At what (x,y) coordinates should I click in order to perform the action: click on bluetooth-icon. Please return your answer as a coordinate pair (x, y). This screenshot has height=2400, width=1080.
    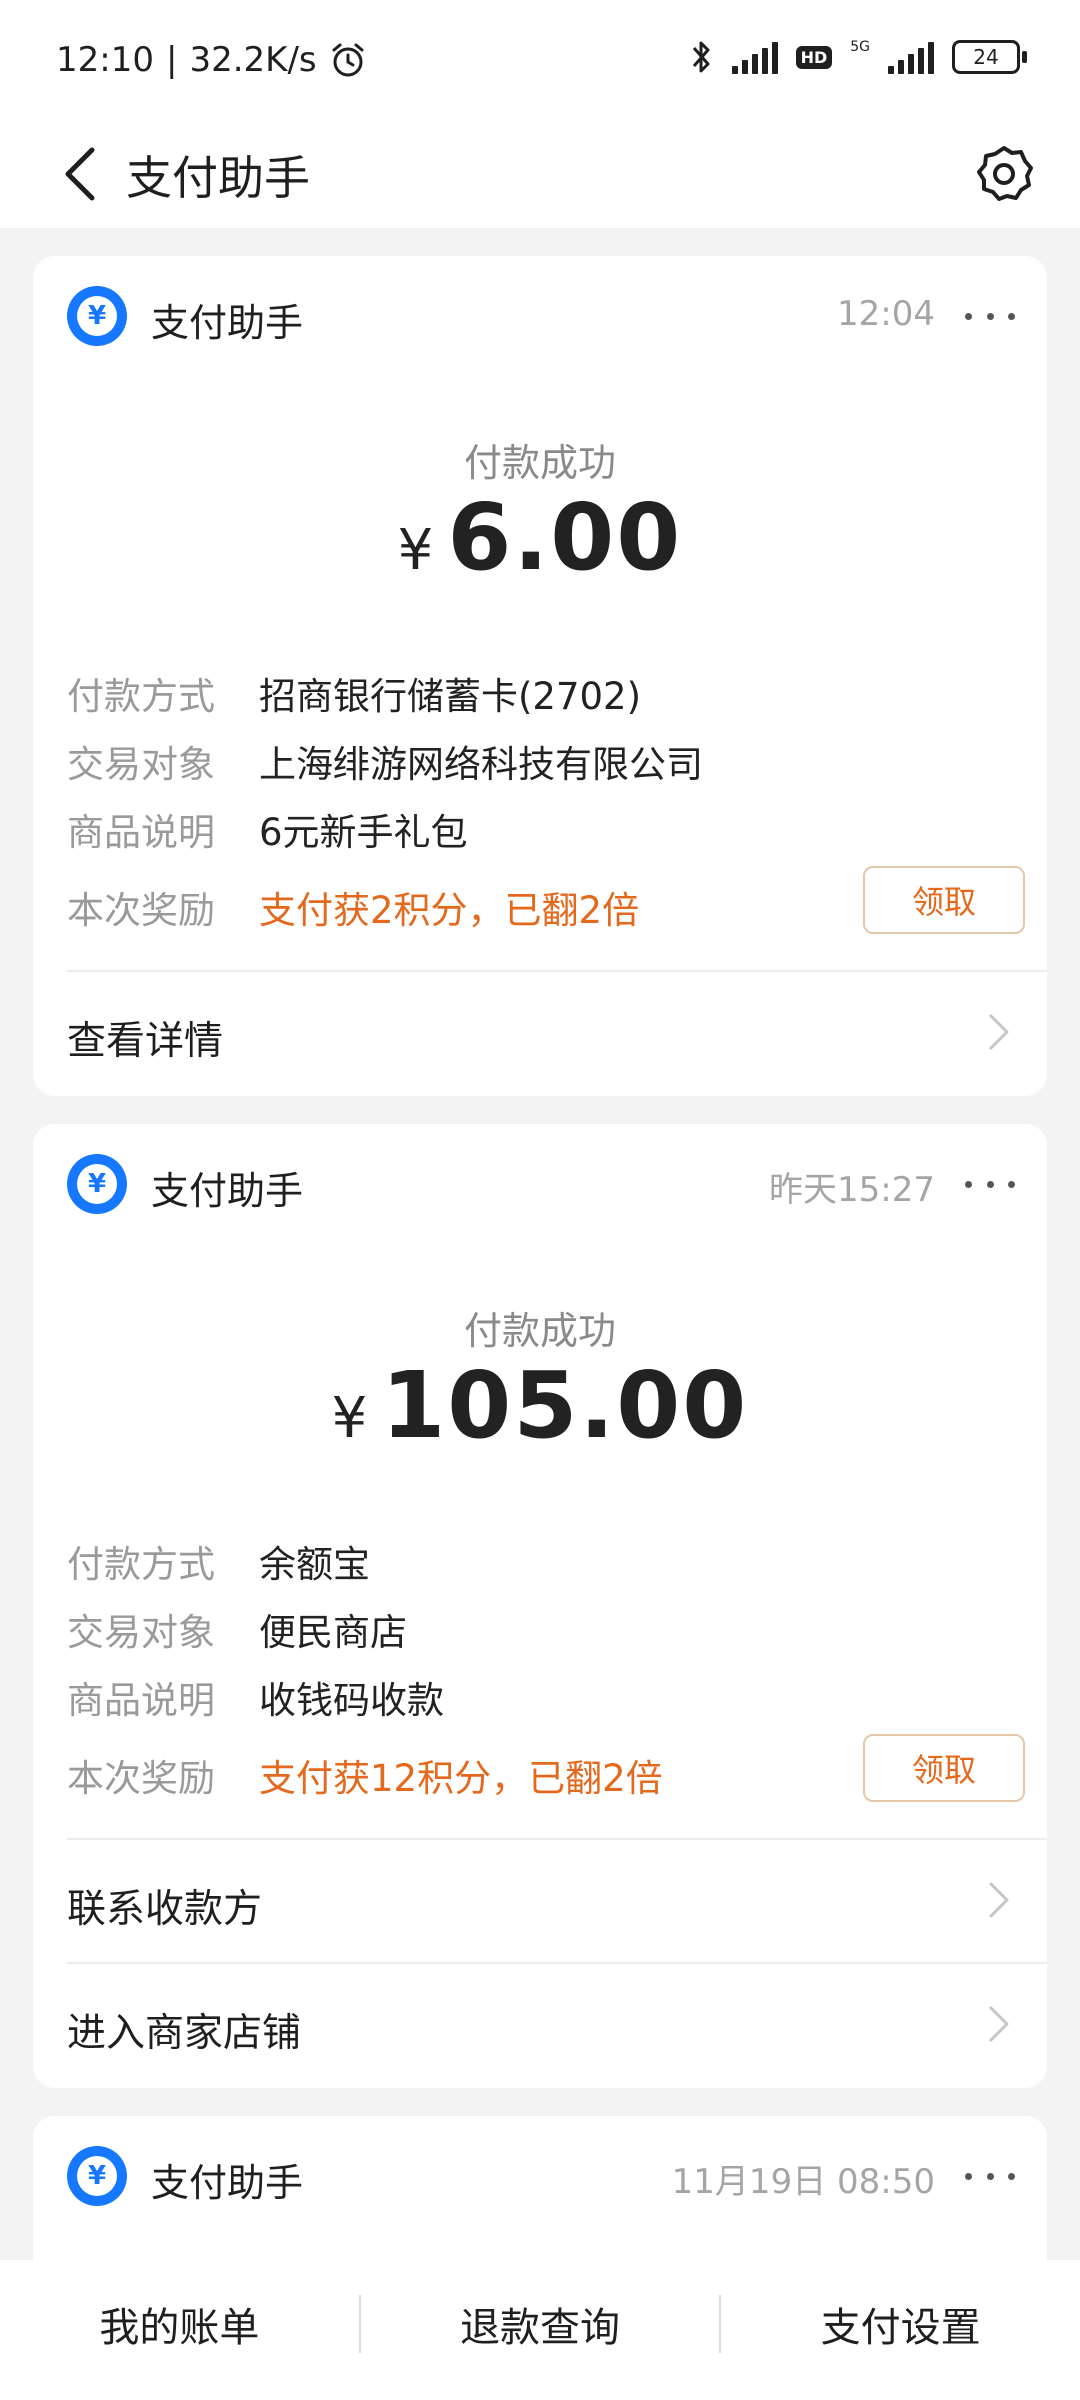
    Looking at the image, I should click on (701, 57).